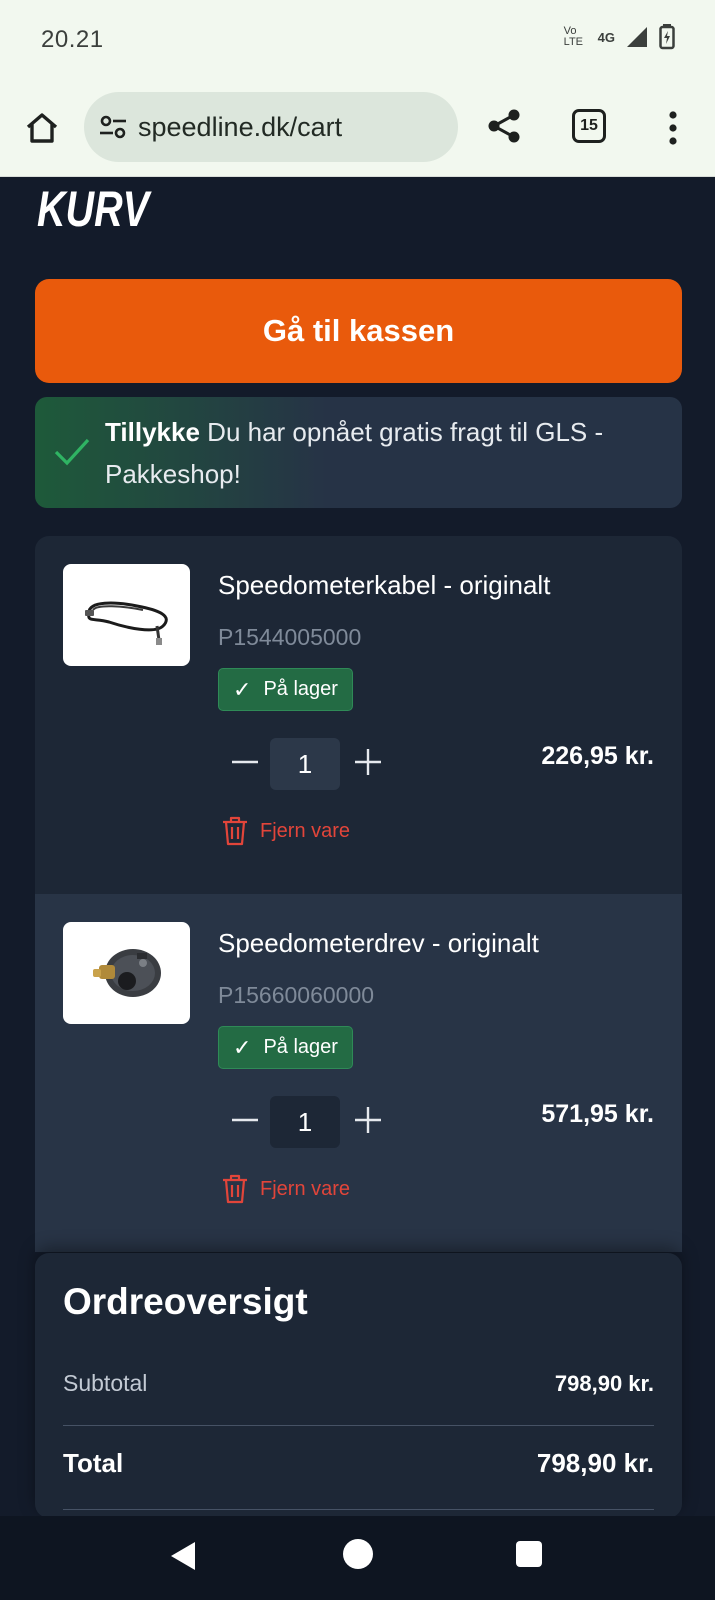  Describe the element at coordinates (126, 623) in the screenshot. I see `speedometer-cable-image` at that location.